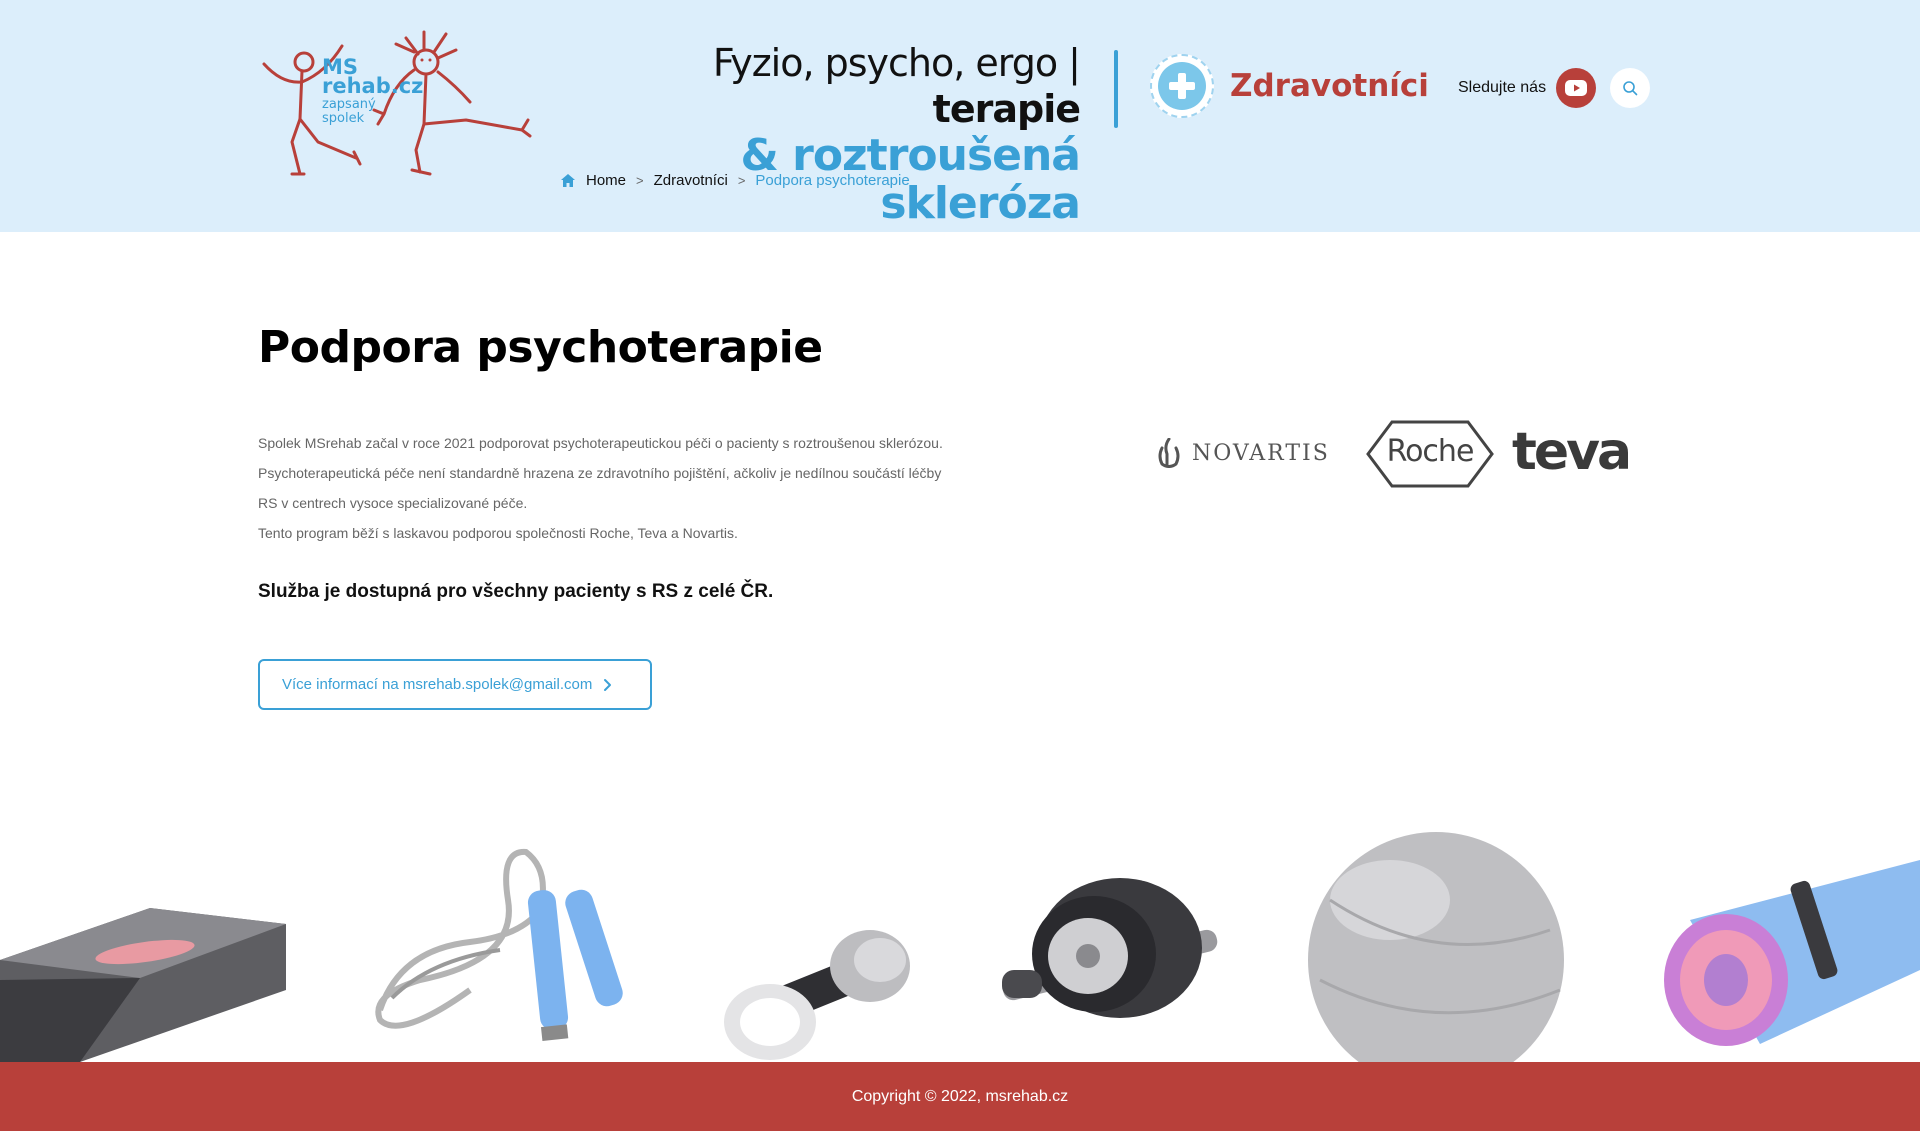 The height and width of the screenshot is (1131, 1920). I want to click on search-icon, so click(1630, 88).